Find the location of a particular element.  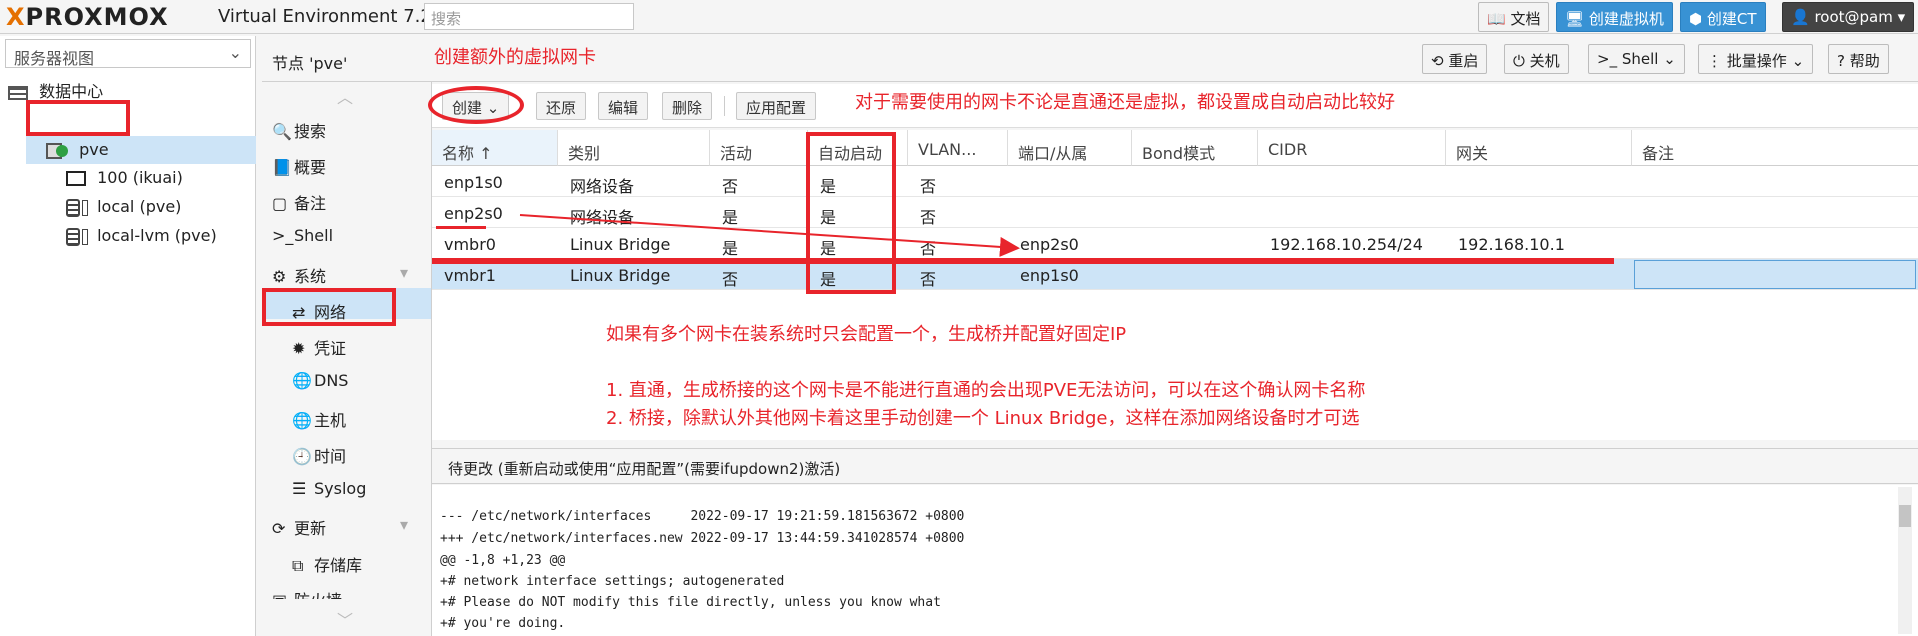

bulk-actions-label: 批量操作 is located at coordinates (1756, 61).